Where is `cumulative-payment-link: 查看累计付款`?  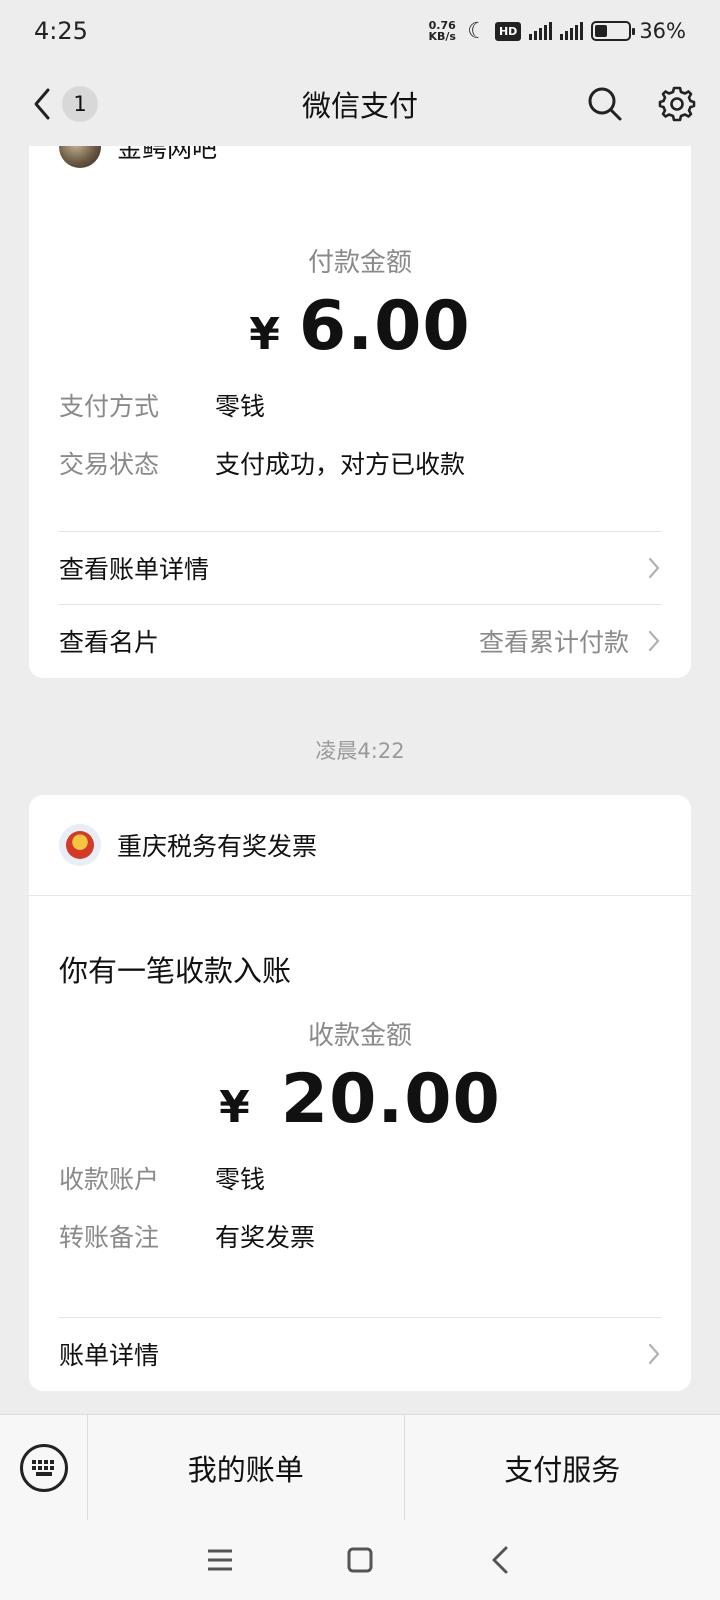
cumulative-payment-link: 查看累计付款 is located at coordinates (554, 641).